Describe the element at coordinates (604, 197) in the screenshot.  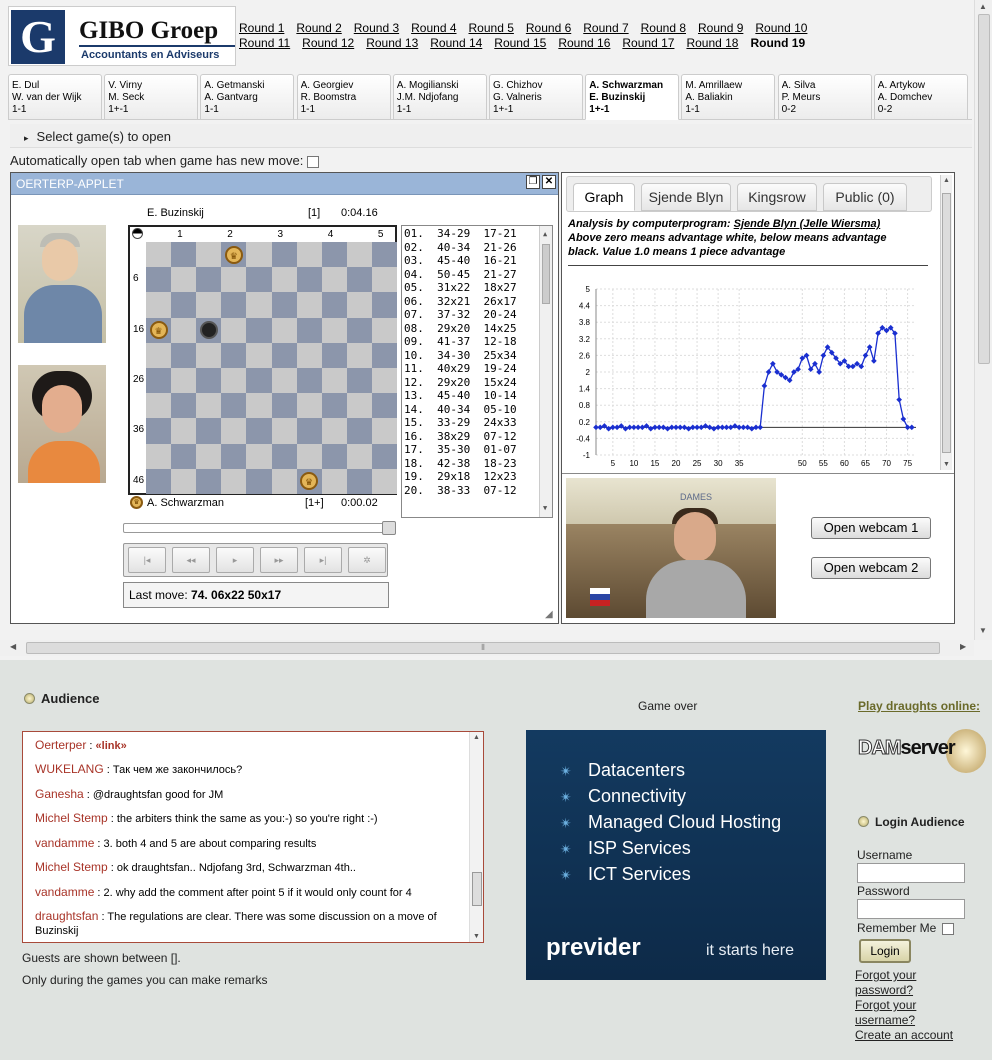
I see `tab-graph: Graph` at that location.